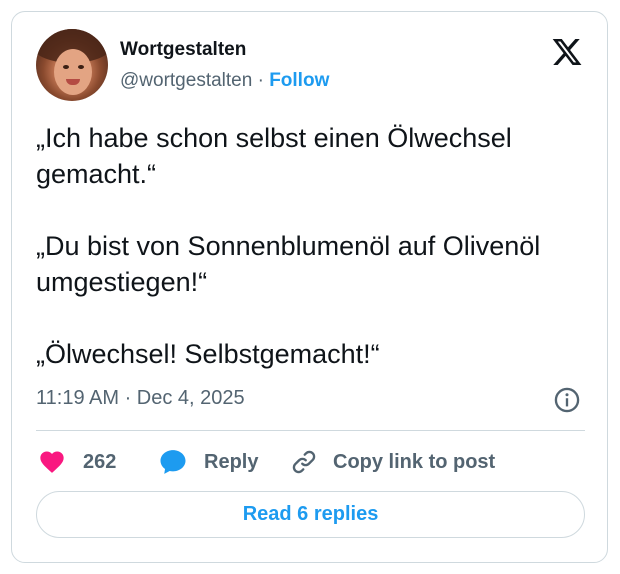 The height and width of the screenshot is (574, 620). I want to click on info-icon, so click(567, 400).